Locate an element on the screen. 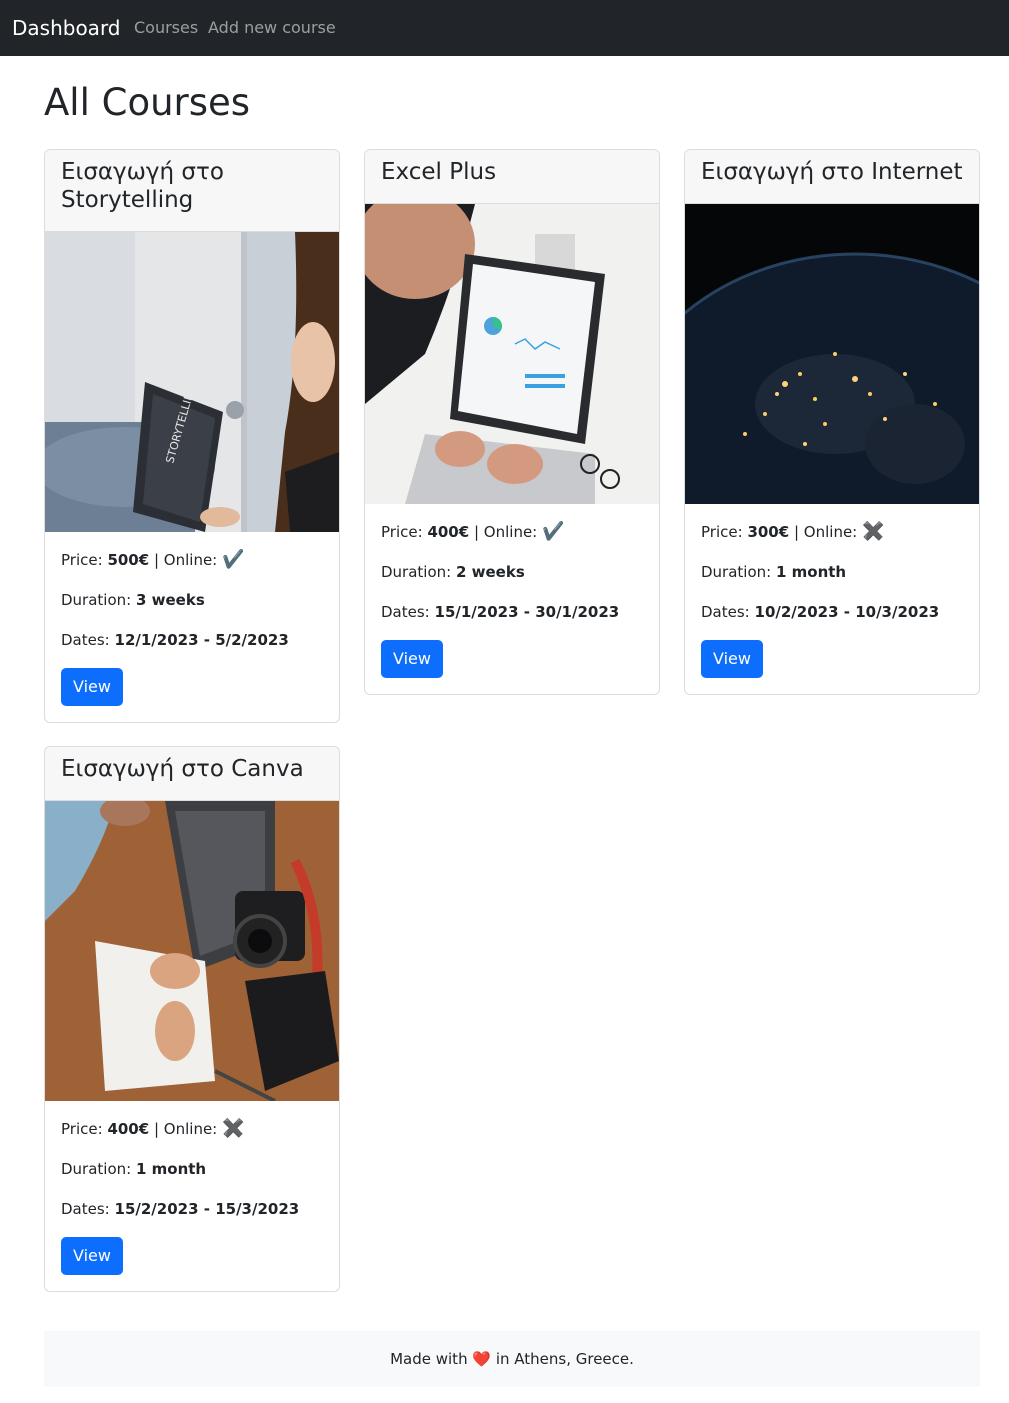 The height and width of the screenshot is (1403, 1009). course-dates-row: Dates: 10/2/2023 - 10/3/2023 is located at coordinates (832, 612).